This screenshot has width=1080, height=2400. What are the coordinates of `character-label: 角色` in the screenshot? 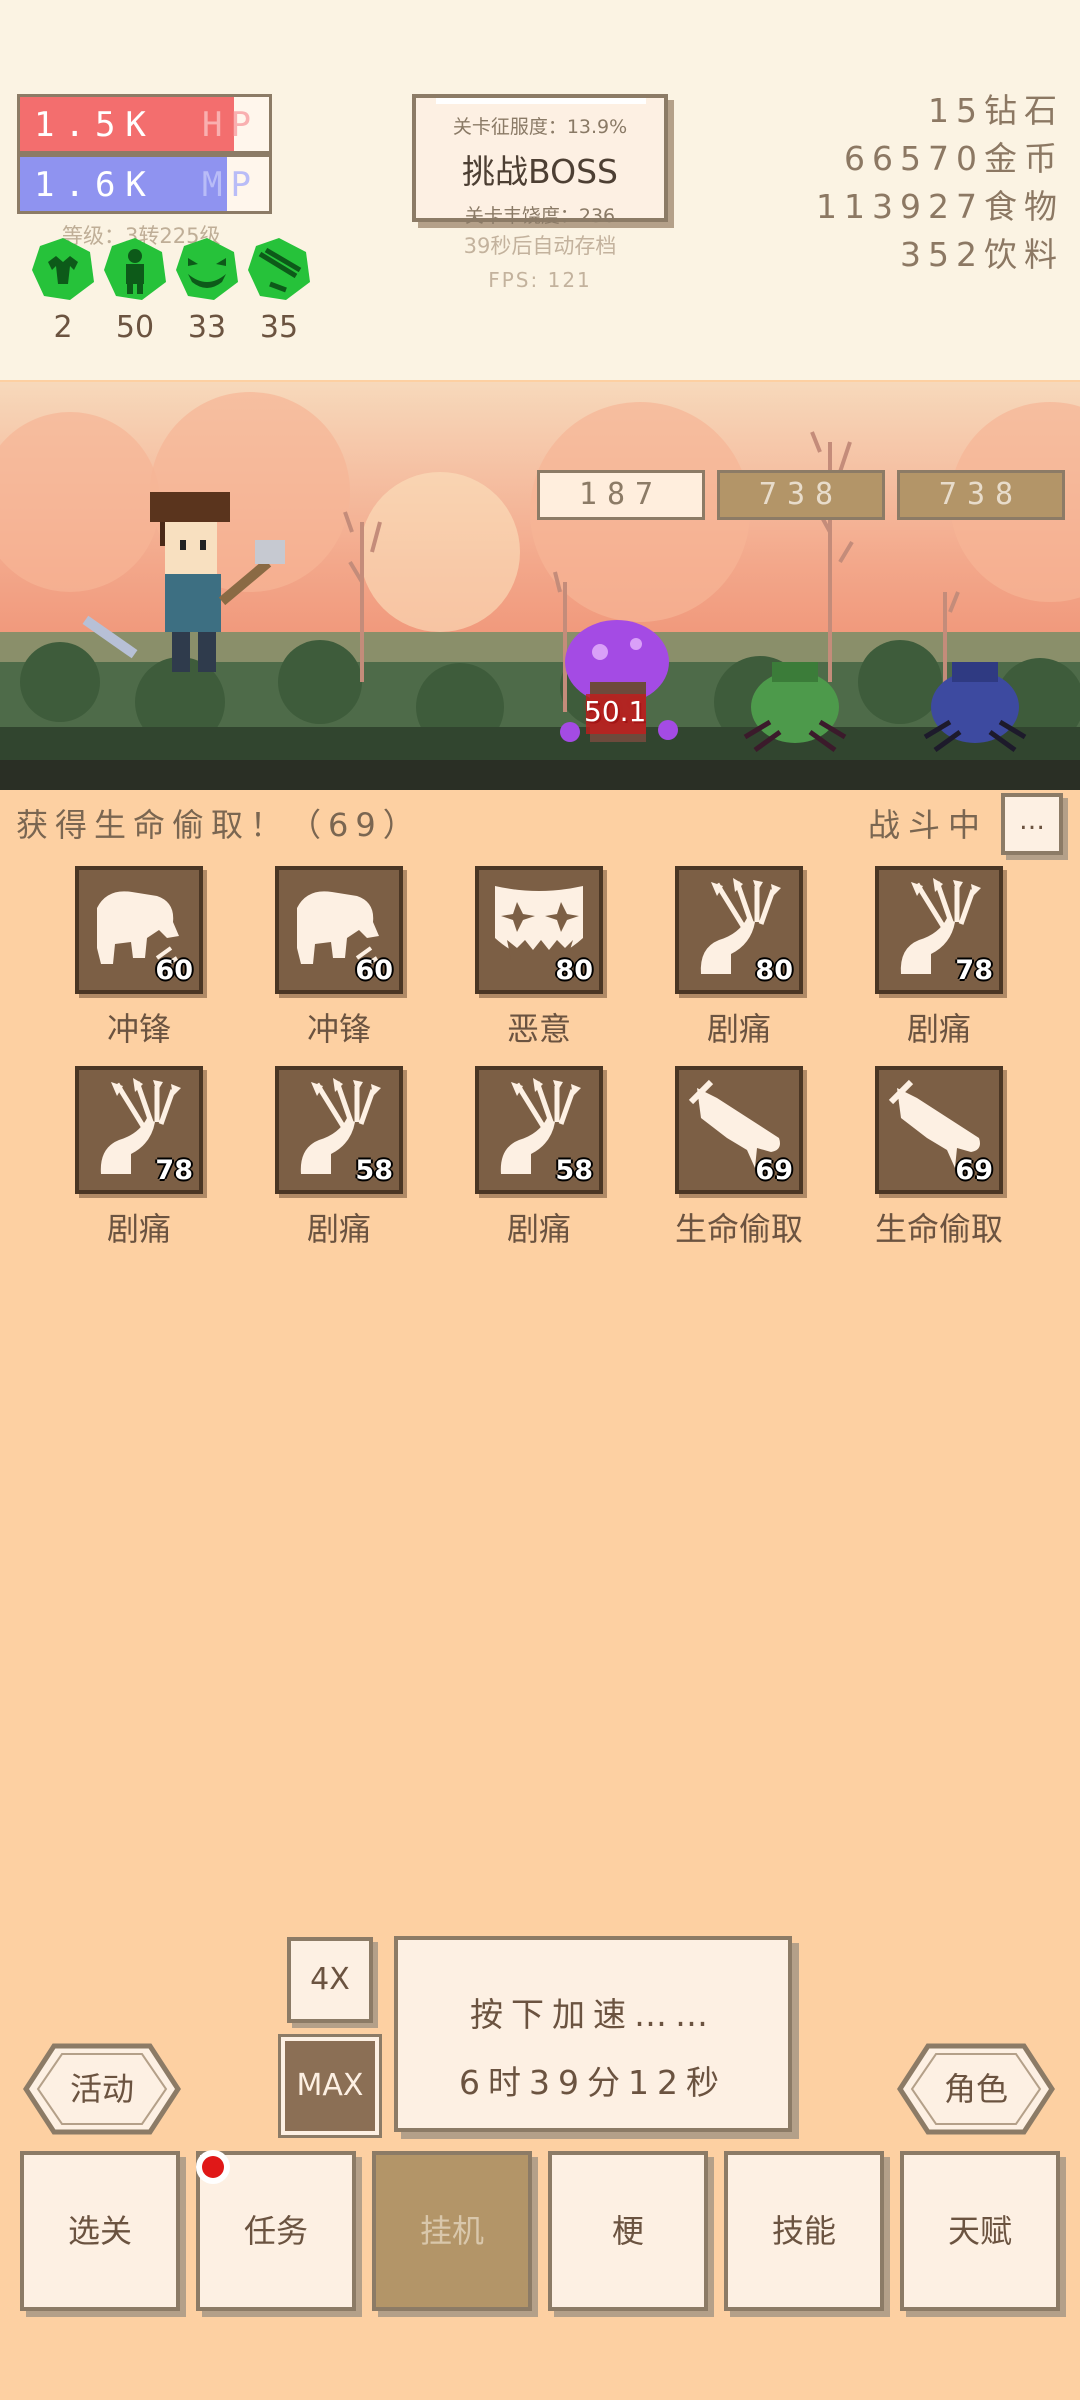 It's located at (975, 2089).